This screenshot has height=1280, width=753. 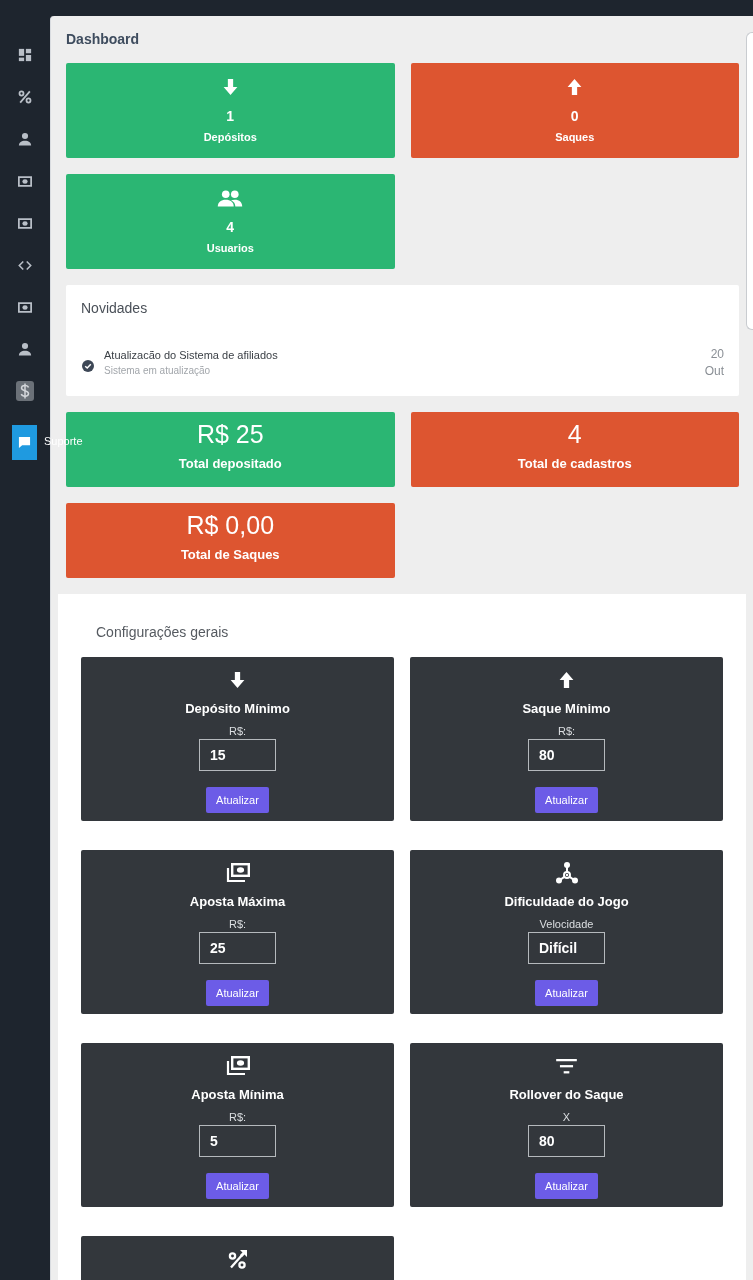 I want to click on stat-value: 4, so click(x=230, y=227).